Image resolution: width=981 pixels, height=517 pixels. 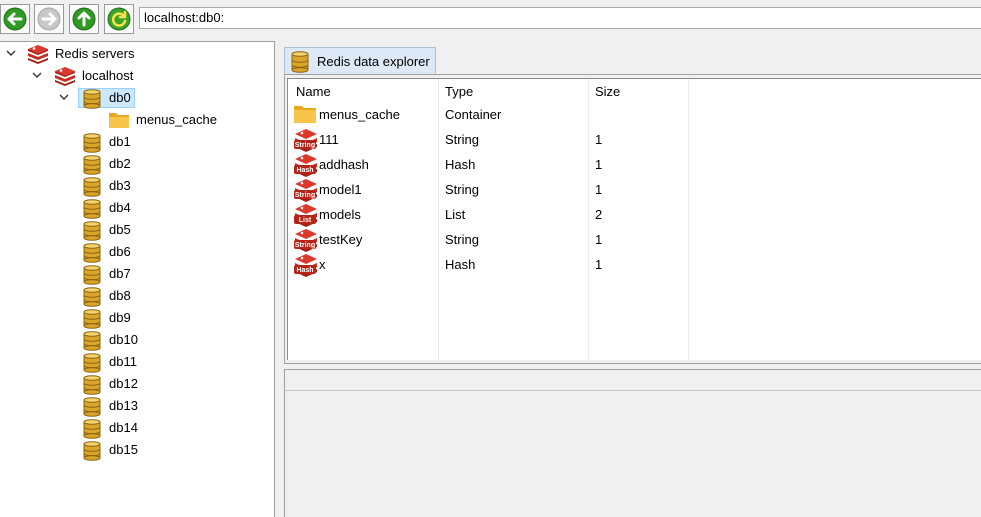 I want to click on tree-node-label: db8, so click(x=120, y=295).